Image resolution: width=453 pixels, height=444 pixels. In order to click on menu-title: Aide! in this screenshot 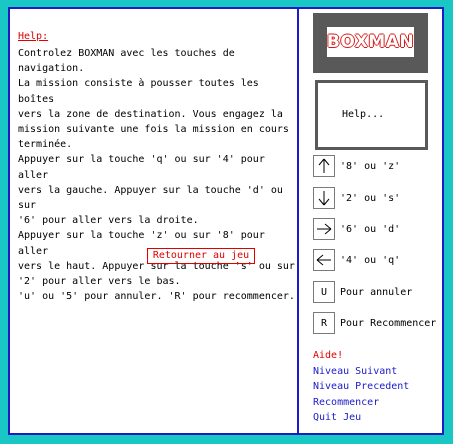, I will do `click(328, 355)`.